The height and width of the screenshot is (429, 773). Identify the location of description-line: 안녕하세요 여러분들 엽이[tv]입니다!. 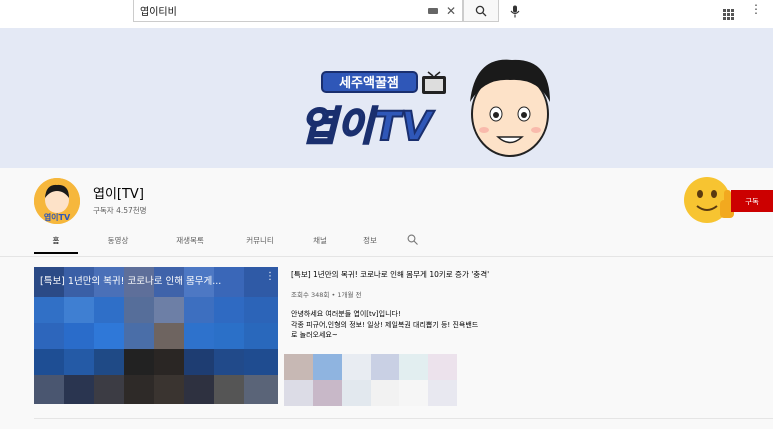
(346, 314).